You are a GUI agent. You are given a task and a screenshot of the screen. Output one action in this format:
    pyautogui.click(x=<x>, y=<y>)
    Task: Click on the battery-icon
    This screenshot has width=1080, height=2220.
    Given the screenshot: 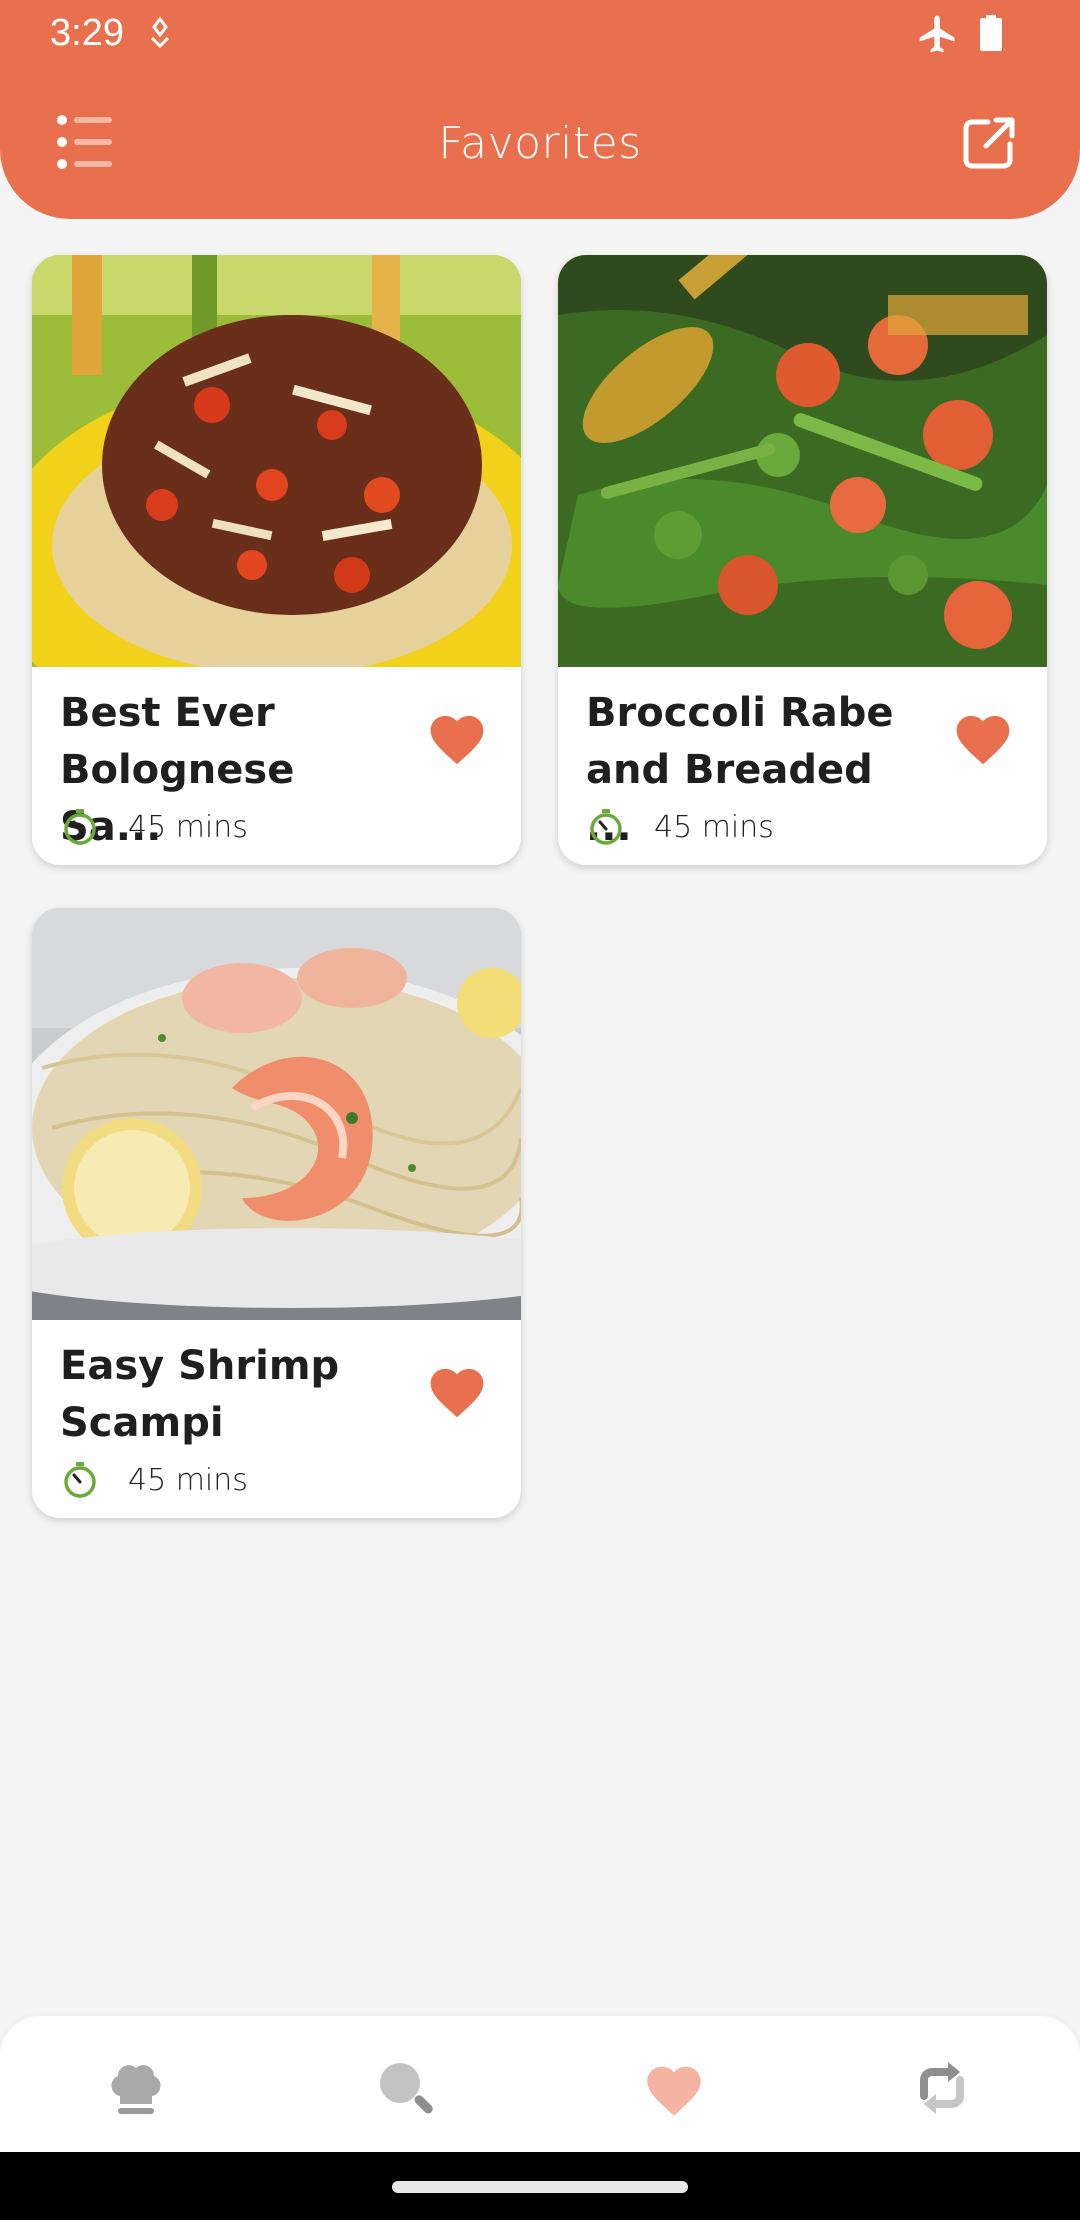 What is the action you would take?
    pyautogui.click(x=991, y=33)
    